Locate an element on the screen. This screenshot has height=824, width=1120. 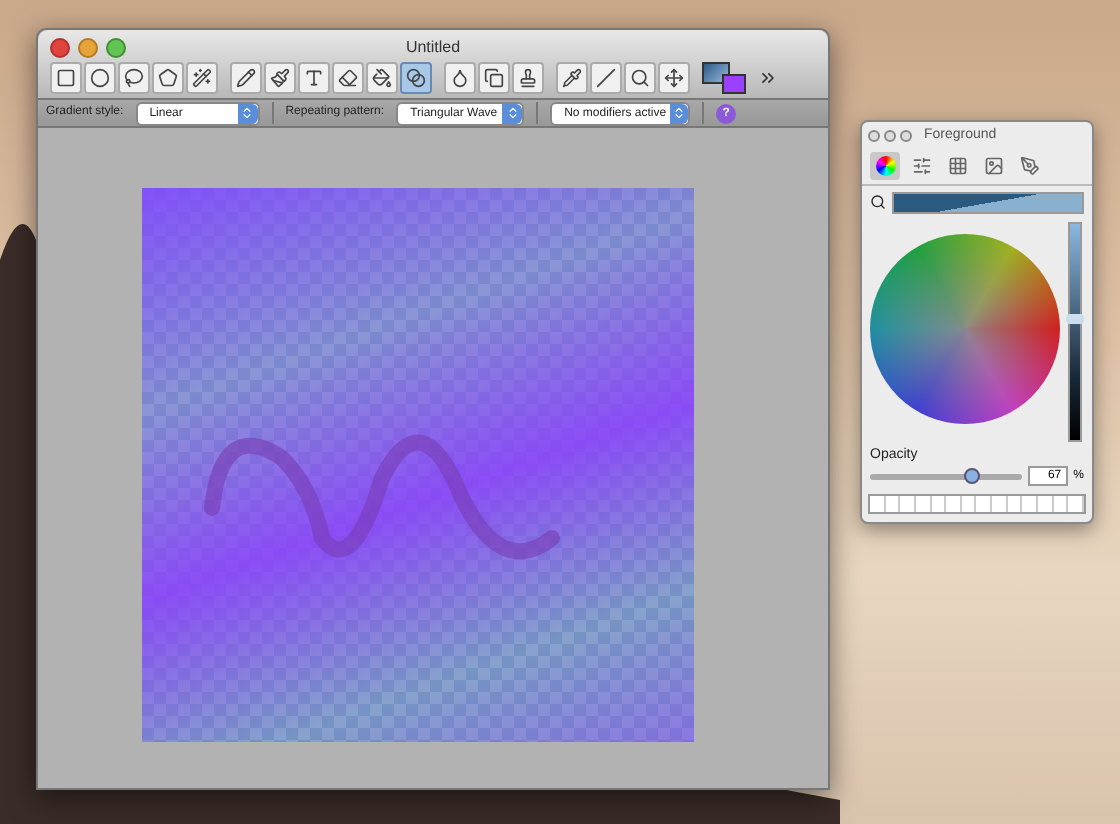
polygon-icon is located at coordinates (168, 78).